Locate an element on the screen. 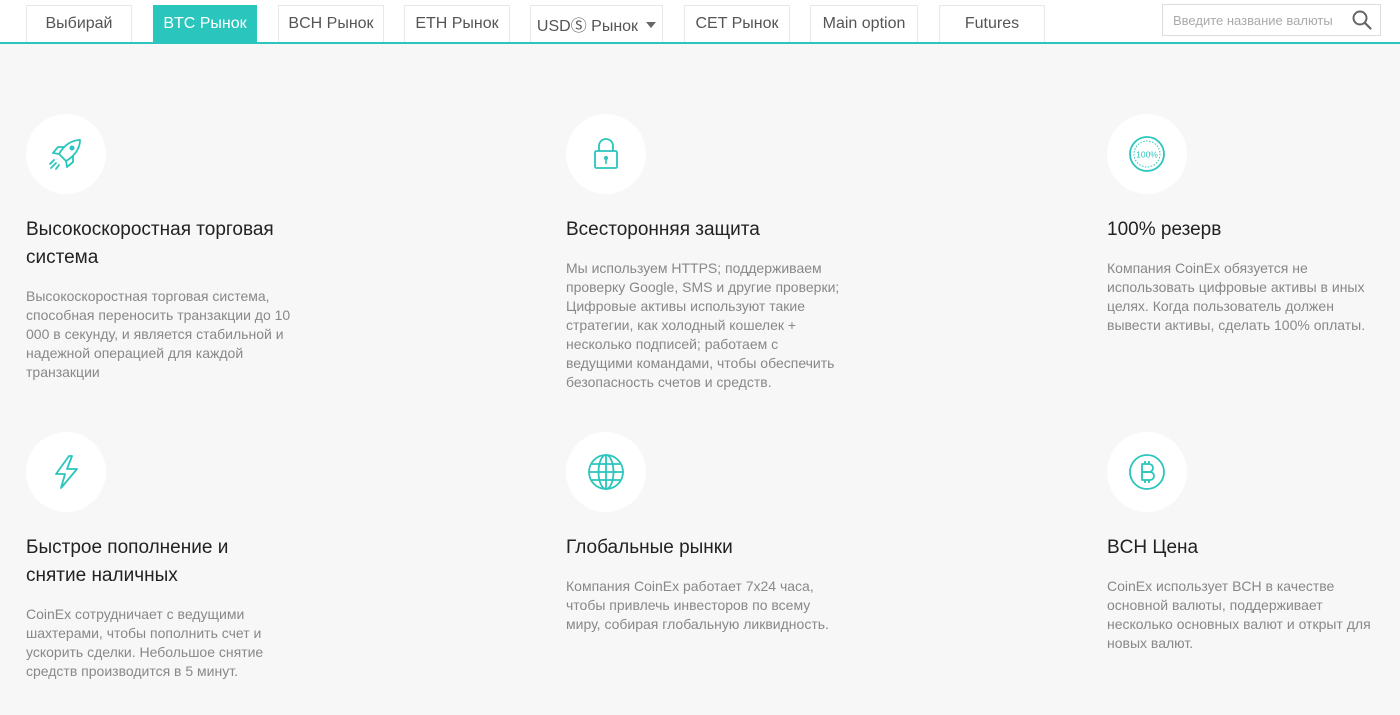 This screenshot has height=715, width=1400. tab-main-option: Main option is located at coordinates (864, 23).